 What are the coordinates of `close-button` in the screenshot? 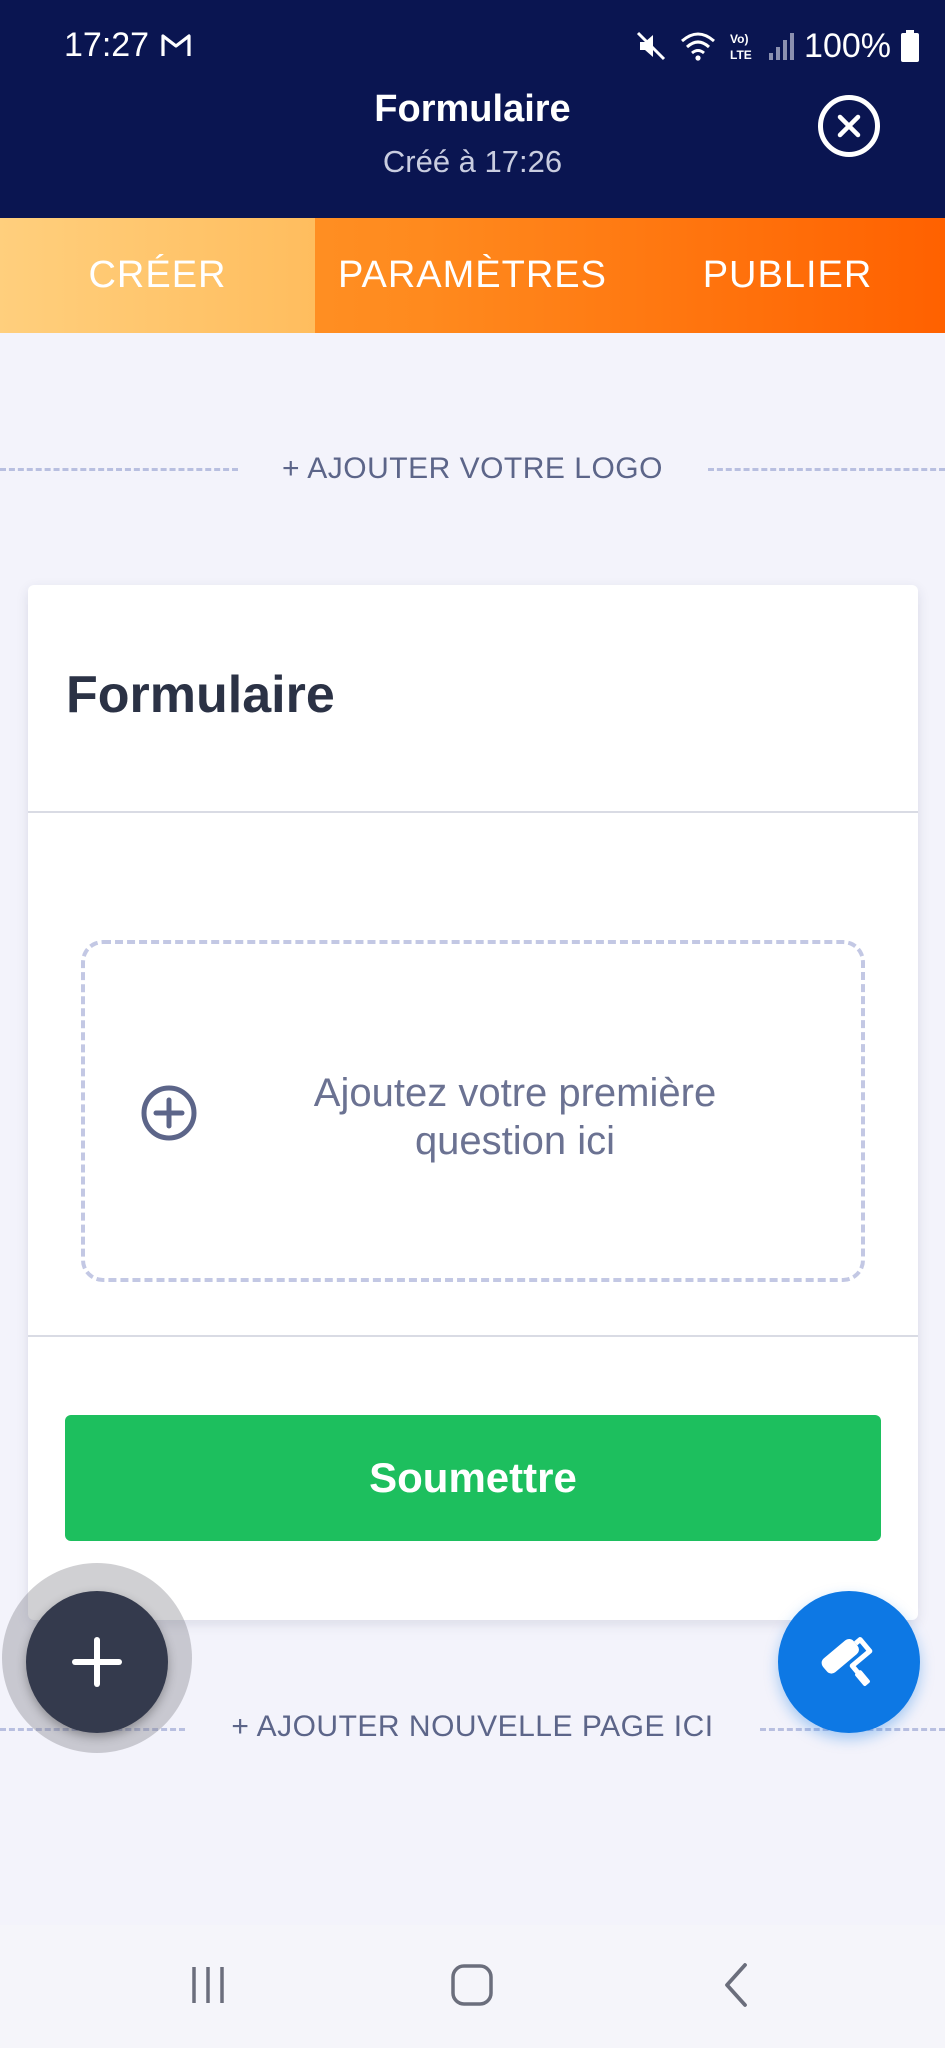 It's located at (849, 126).